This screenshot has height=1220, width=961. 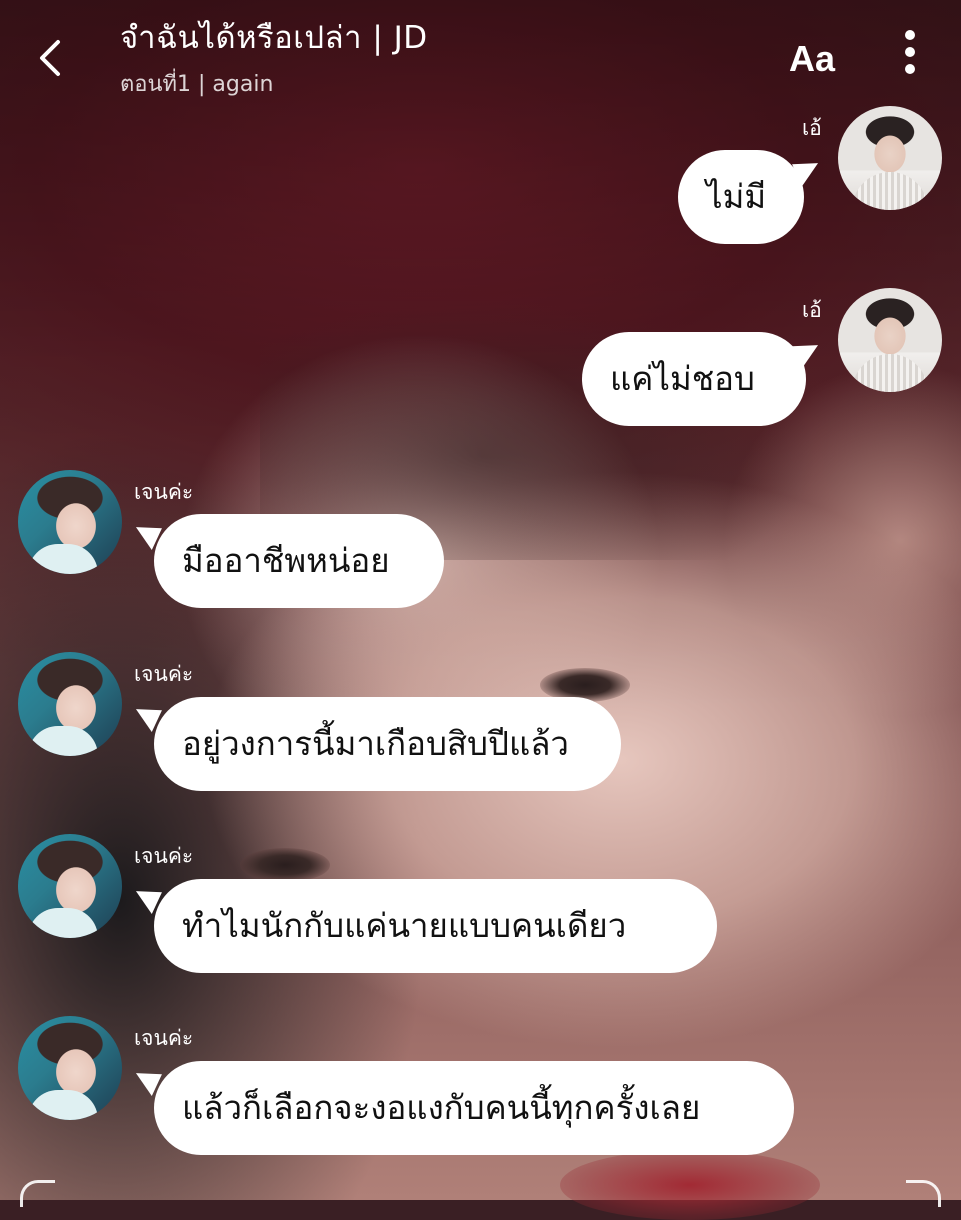 I want to click on message-bubble: แค่ไม่ชอบ, so click(x=694, y=379).